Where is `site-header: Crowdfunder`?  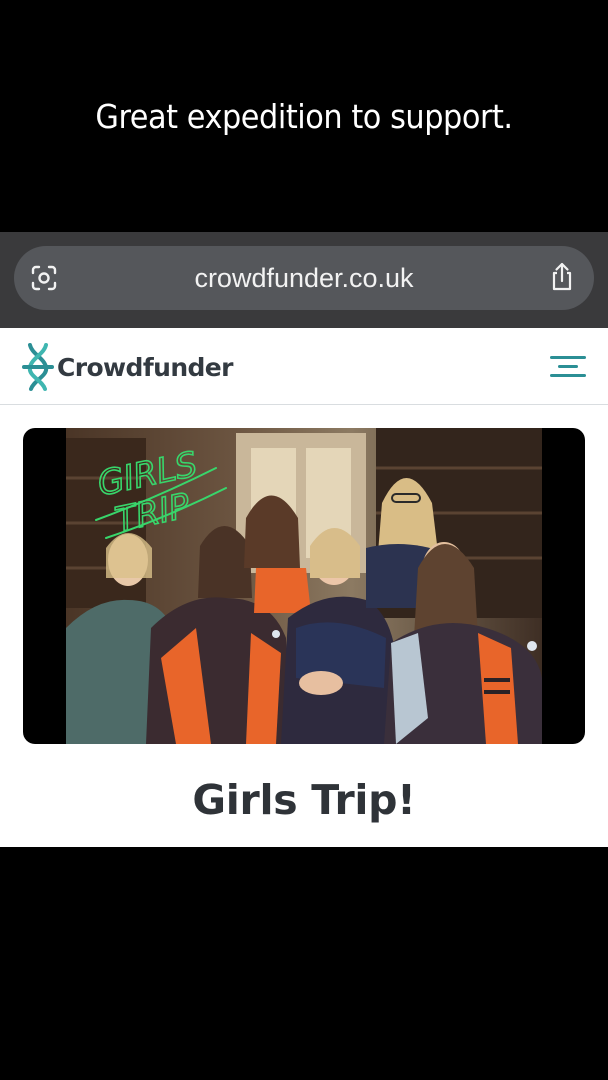 site-header: Crowdfunder is located at coordinates (304, 366).